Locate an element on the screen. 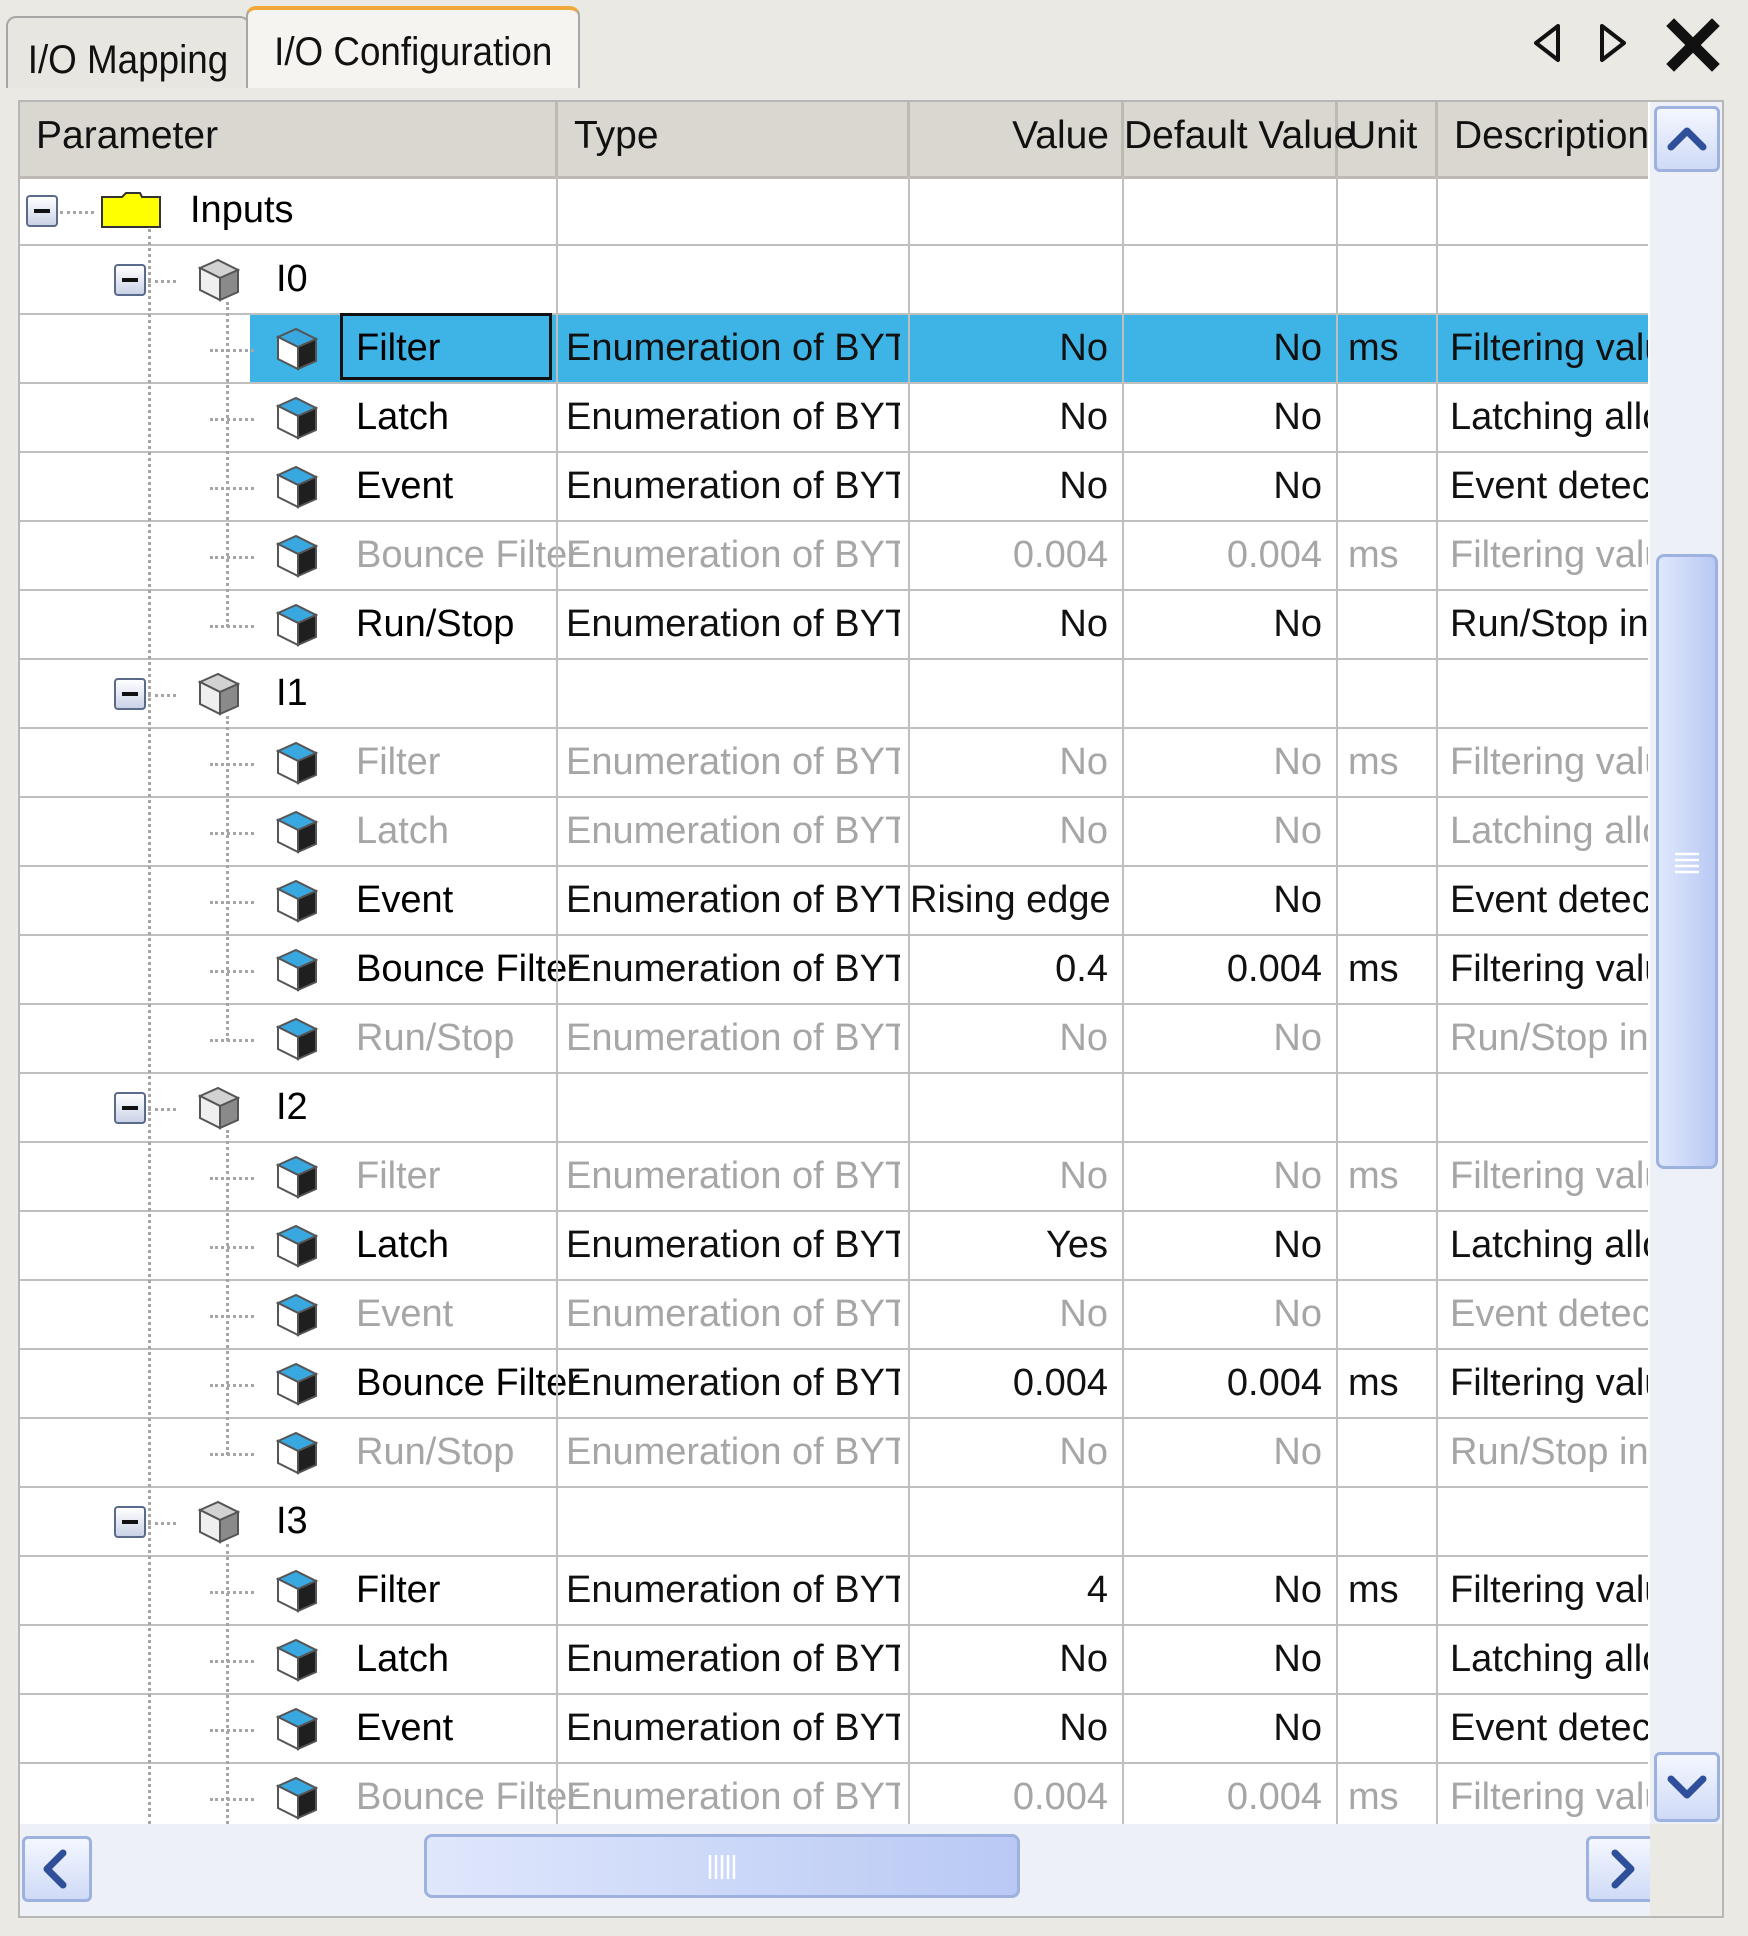 This screenshot has width=1748, height=1936. scroll-down-button is located at coordinates (1687, 1787).